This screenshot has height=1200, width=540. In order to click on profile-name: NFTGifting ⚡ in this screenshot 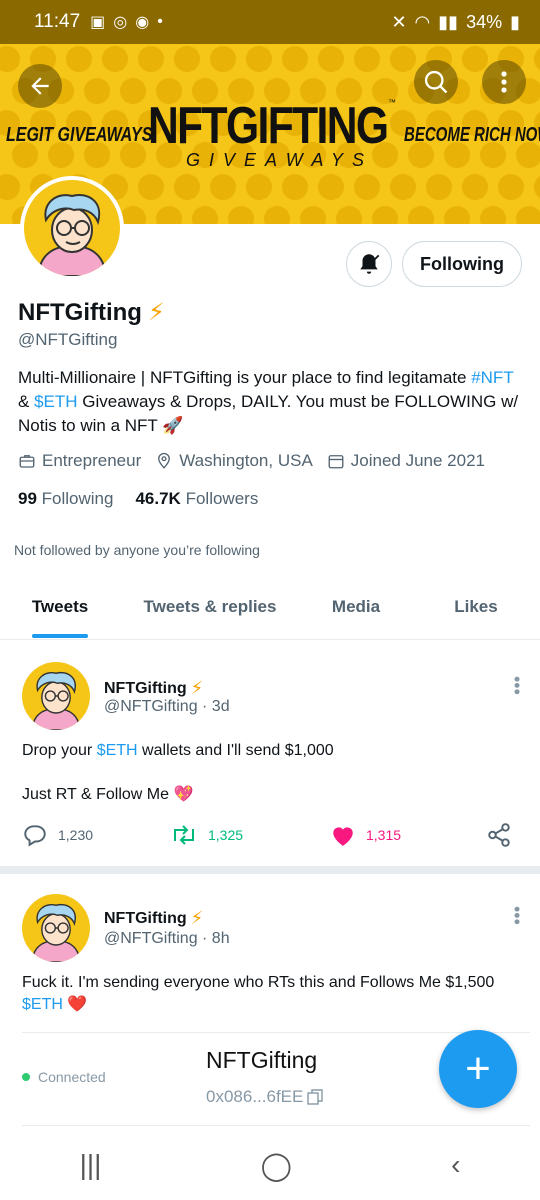, I will do `click(91, 312)`.